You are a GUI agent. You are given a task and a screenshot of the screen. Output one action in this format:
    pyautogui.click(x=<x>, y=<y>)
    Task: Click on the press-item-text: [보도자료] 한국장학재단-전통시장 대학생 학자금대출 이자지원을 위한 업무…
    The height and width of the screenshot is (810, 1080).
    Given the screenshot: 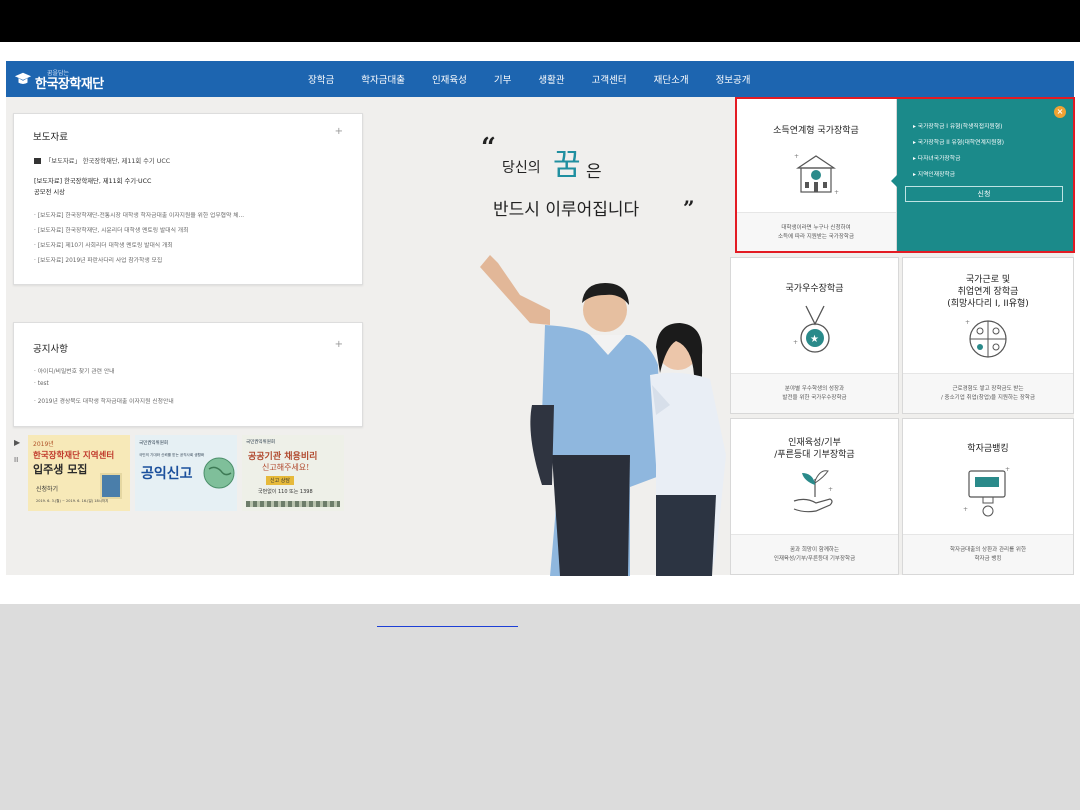 What is the action you would take?
    pyautogui.click(x=141, y=216)
    